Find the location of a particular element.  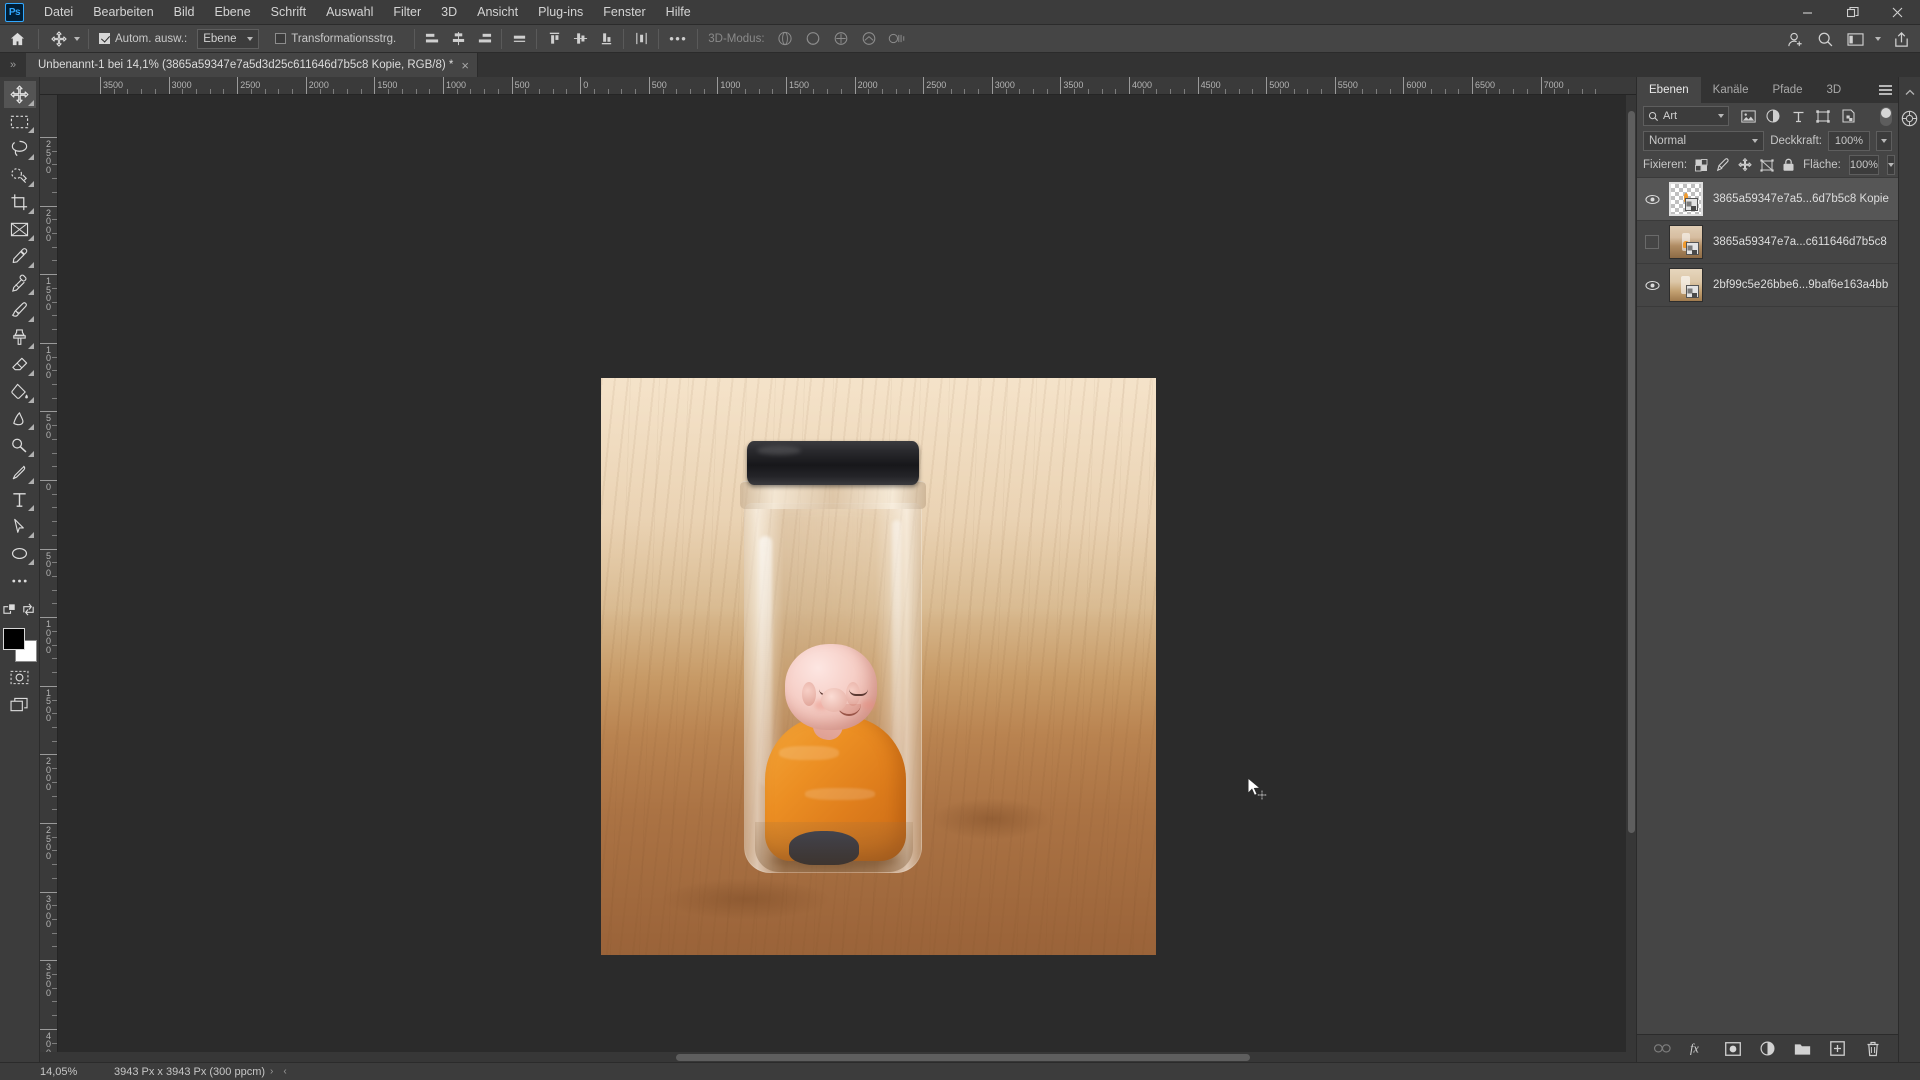

foreground-color-swatch is located at coordinates (13, 639).